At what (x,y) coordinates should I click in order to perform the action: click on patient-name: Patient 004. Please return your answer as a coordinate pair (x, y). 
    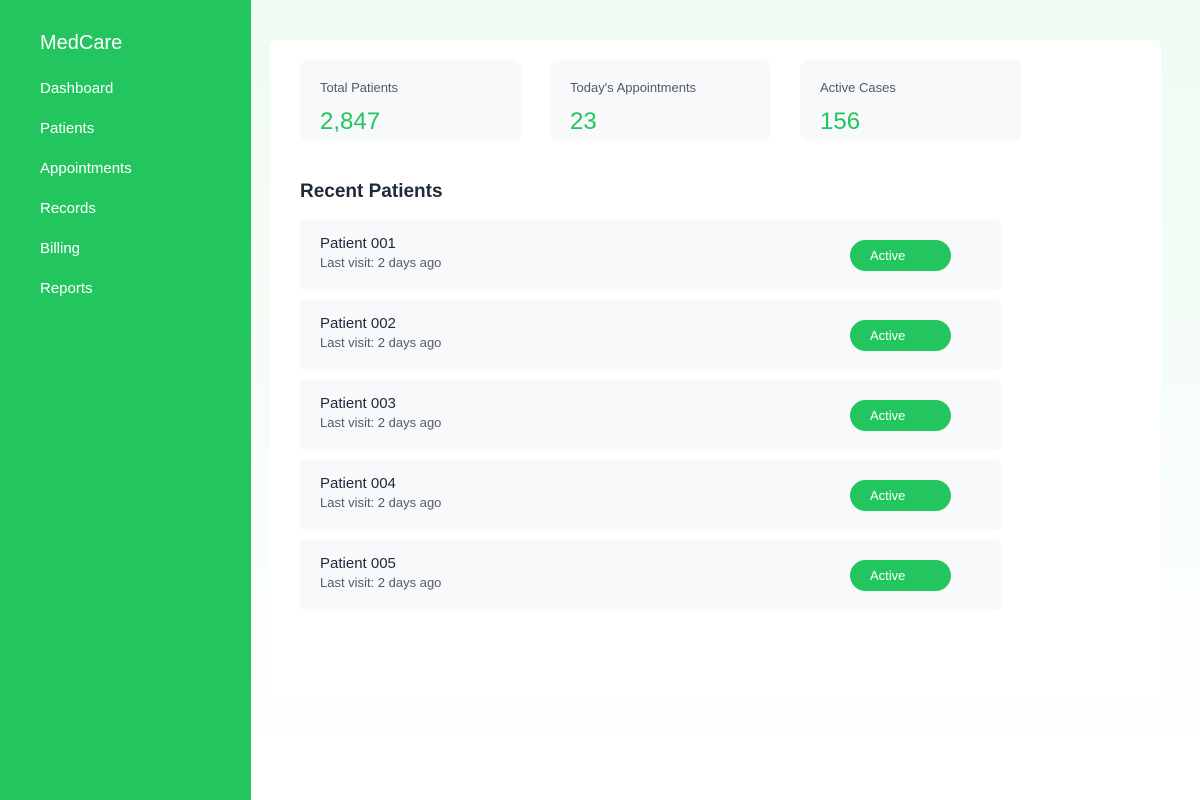
    Looking at the image, I should click on (358, 483).